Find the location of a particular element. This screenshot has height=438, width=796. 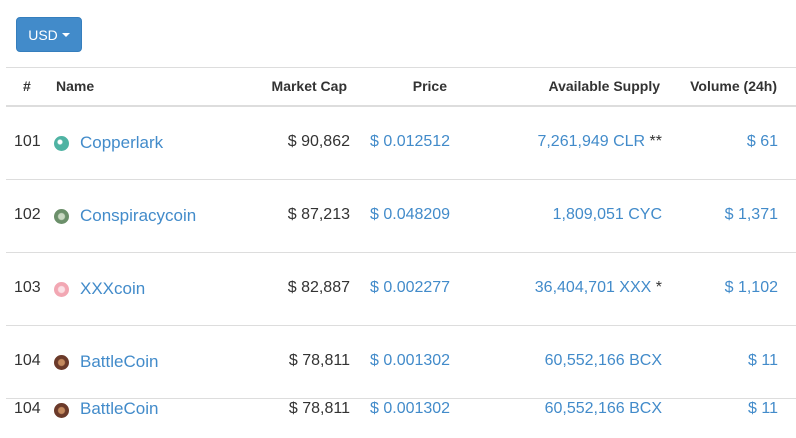

currency-label: USD is located at coordinates (43, 34).